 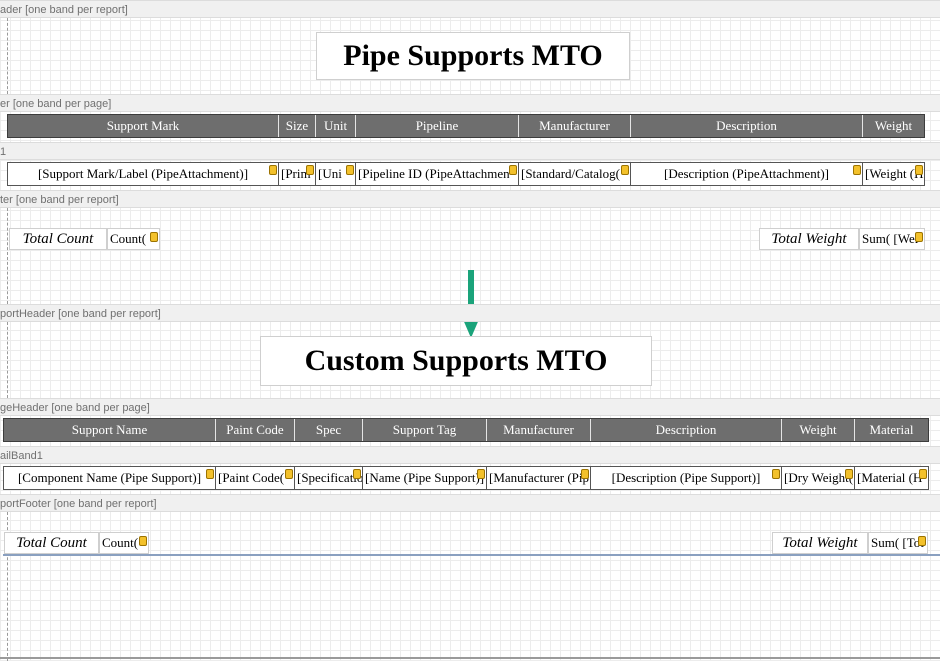 I want to click on report-title-custom-supports: Custom Supports MTO, so click(x=456, y=361).